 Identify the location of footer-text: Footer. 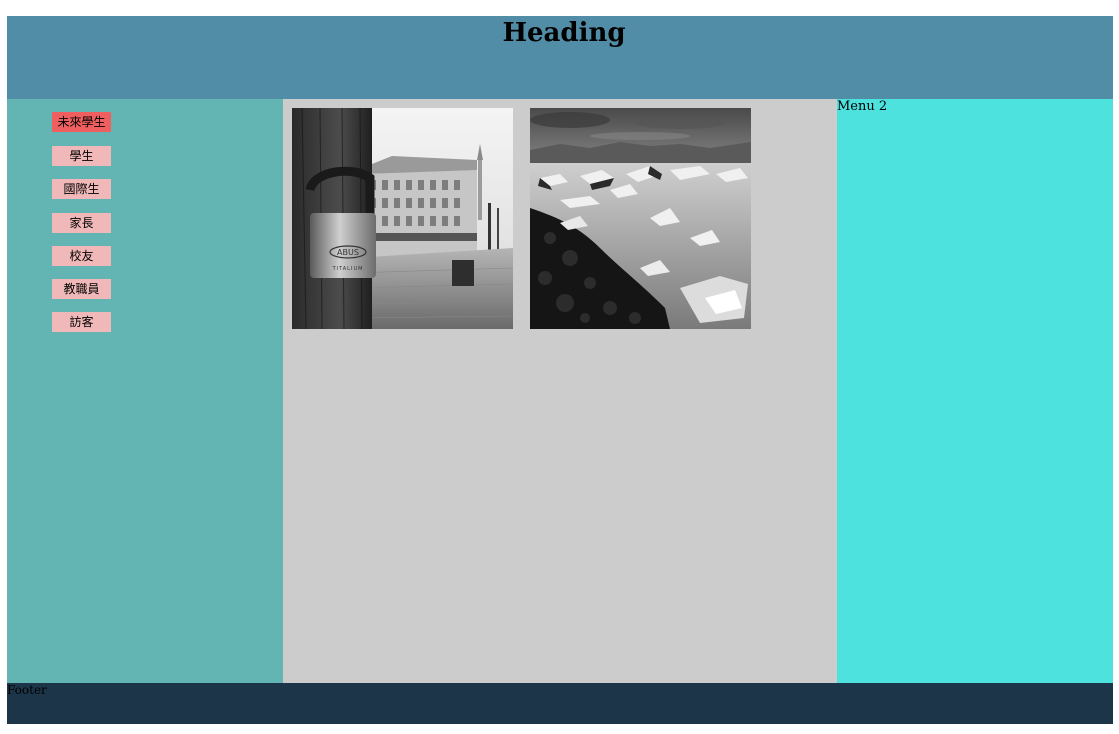
(27, 690).